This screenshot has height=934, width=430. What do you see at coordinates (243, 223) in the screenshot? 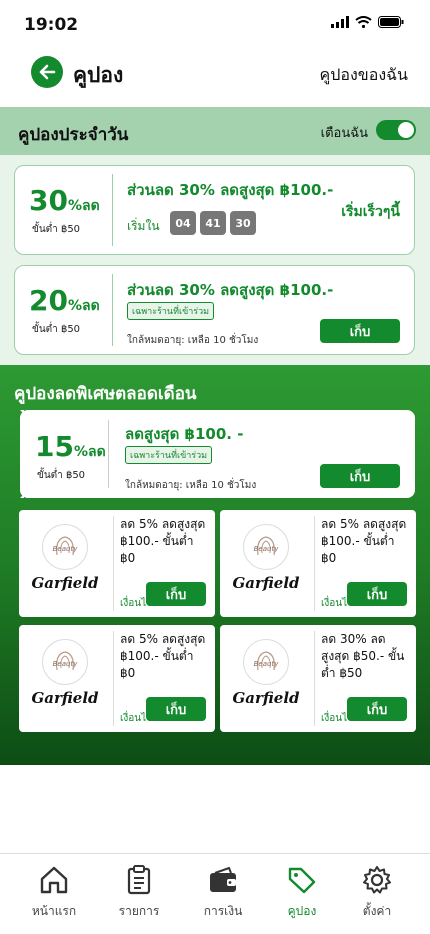
I see `timer-seconds: 30` at bounding box center [243, 223].